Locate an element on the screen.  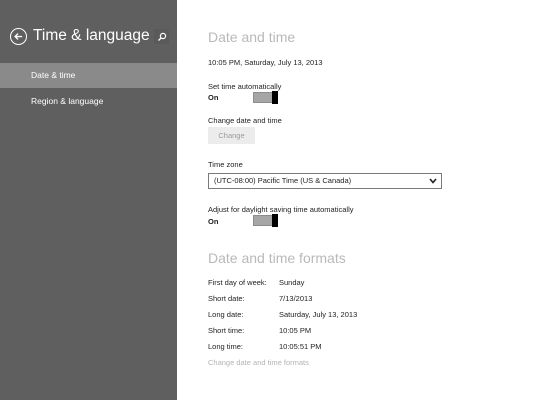
dst-state: On is located at coordinates (213, 221).